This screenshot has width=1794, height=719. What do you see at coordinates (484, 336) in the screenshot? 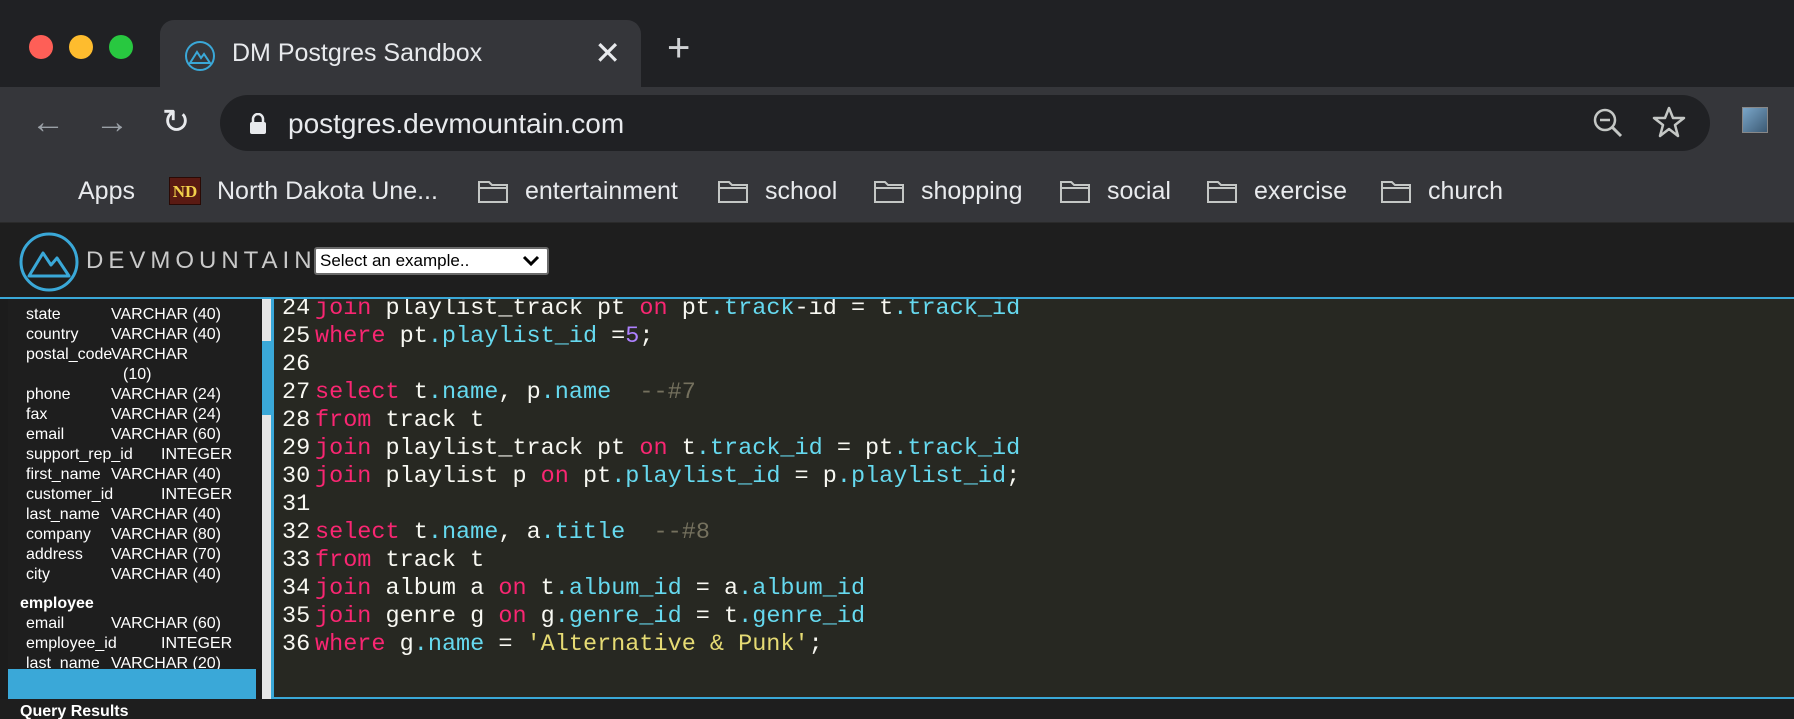
I see `code-text: where pt.playlist_id =5;` at bounding box center [484, 336].